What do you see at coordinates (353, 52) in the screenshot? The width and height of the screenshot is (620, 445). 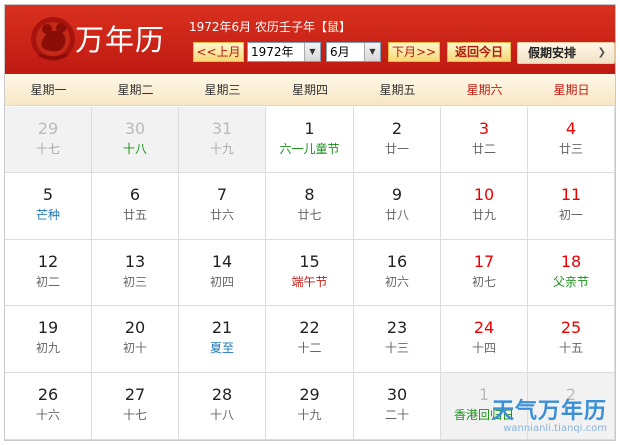 I see `month-select: 6月 ▼` at bounding box center [353, 52].